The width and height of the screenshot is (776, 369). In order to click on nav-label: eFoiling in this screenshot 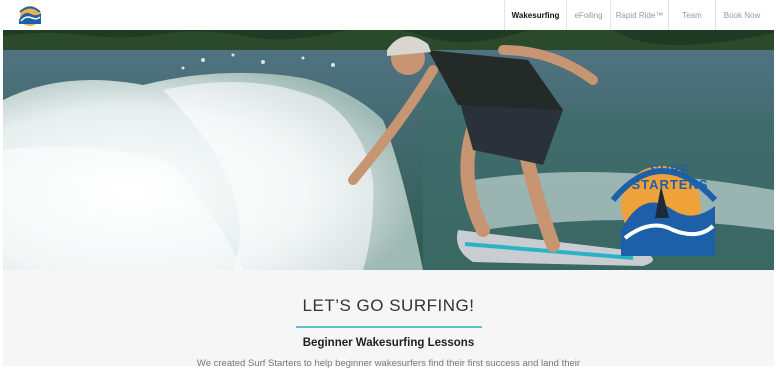, I will do `click(588, 15)`.